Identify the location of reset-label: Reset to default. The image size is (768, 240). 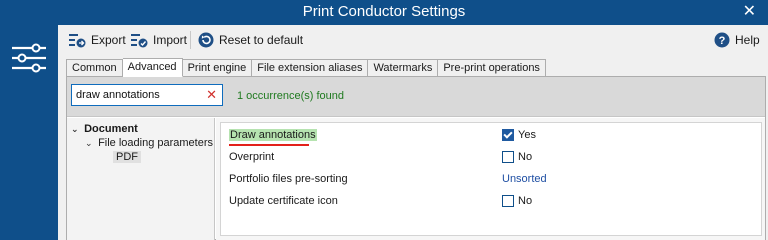
(261, 40).